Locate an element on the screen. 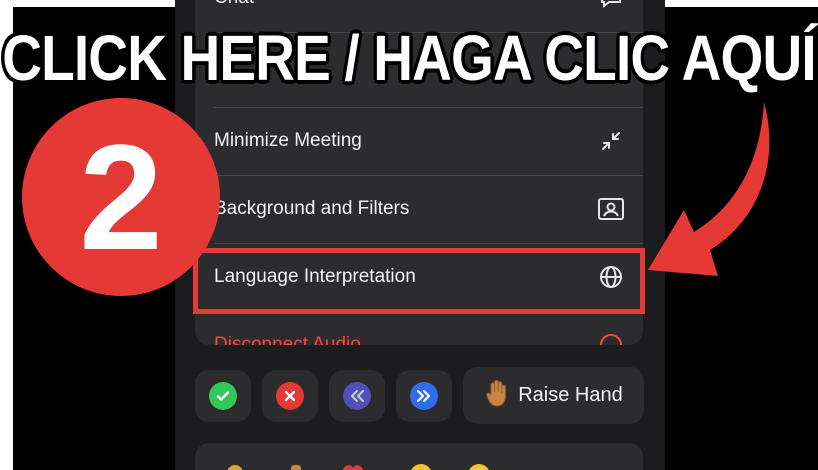 The height and width of the screenshot is (470, 818). step-number: 2 is located at coordinates (121, 197).